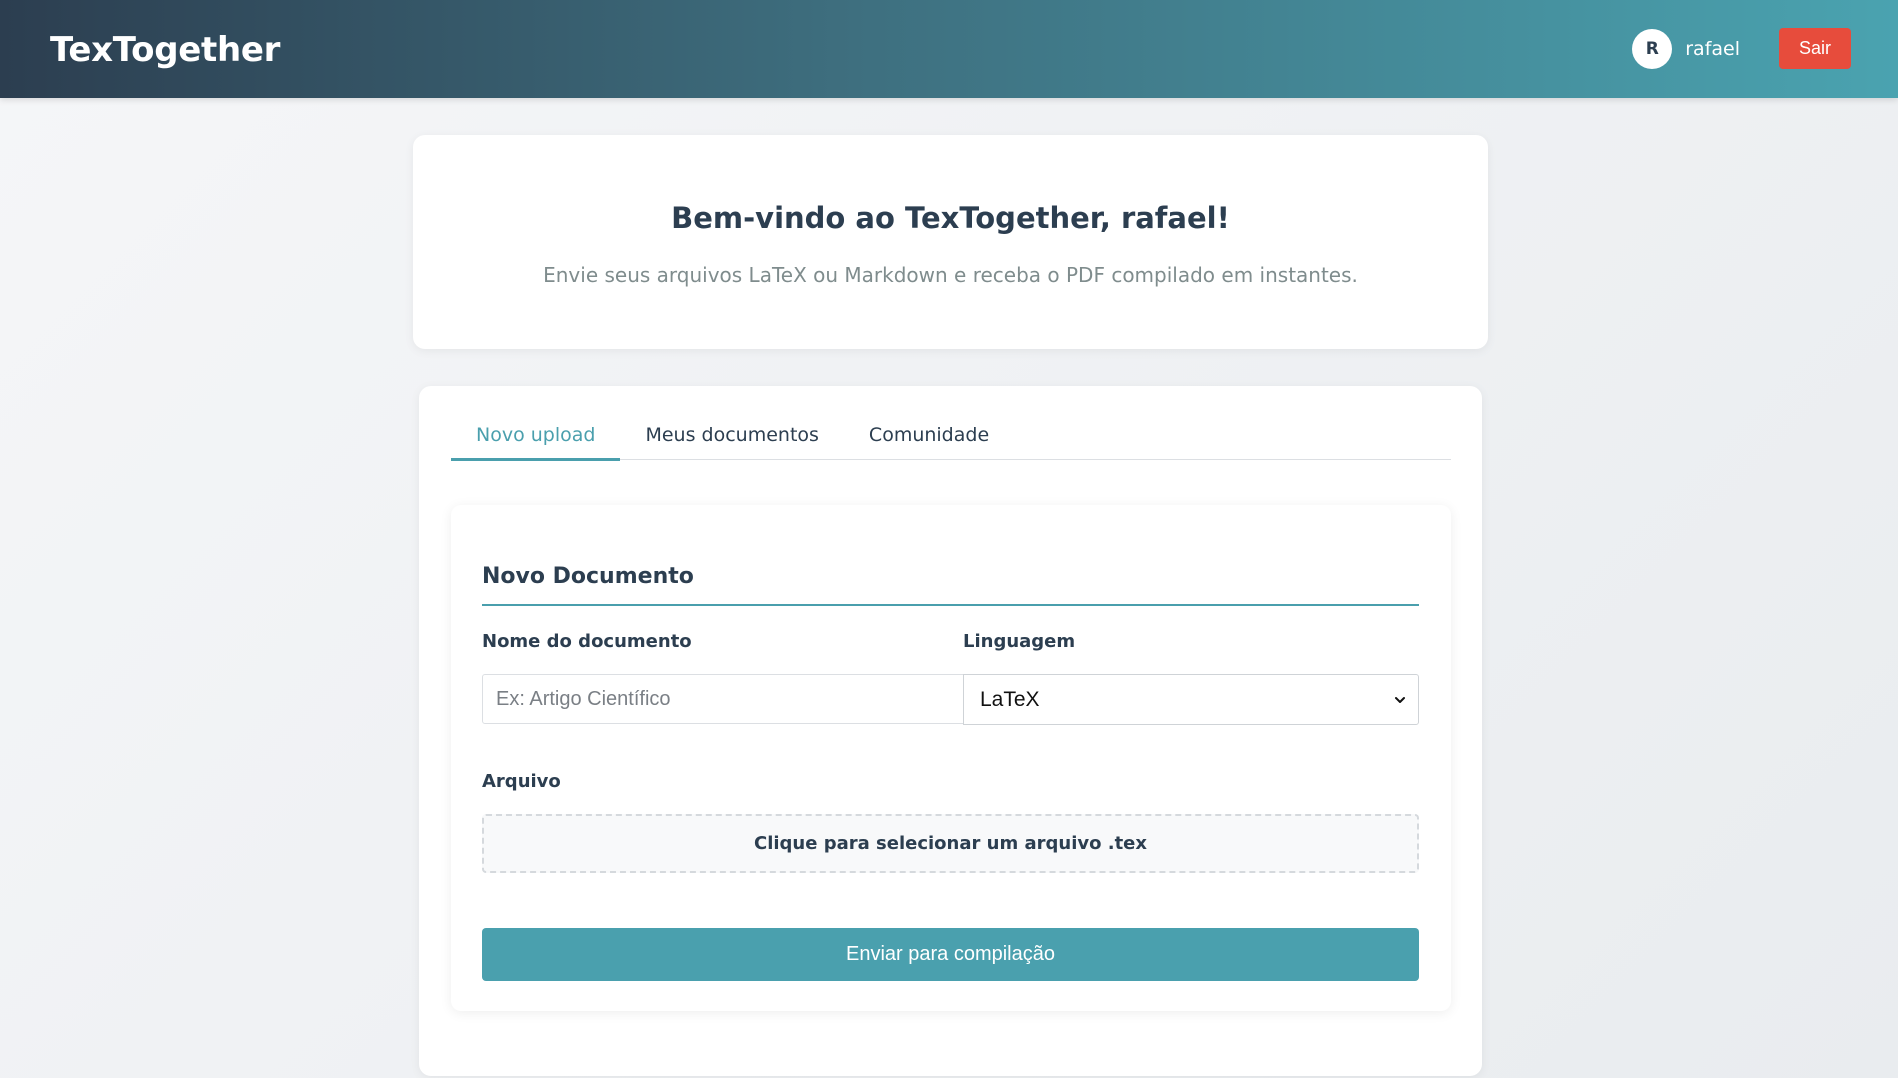 This screenshot has width=1898, height=1078. Describe the element at coordinates (1652, 49) in the screenshot. I see `user-avatar: R` at that location.